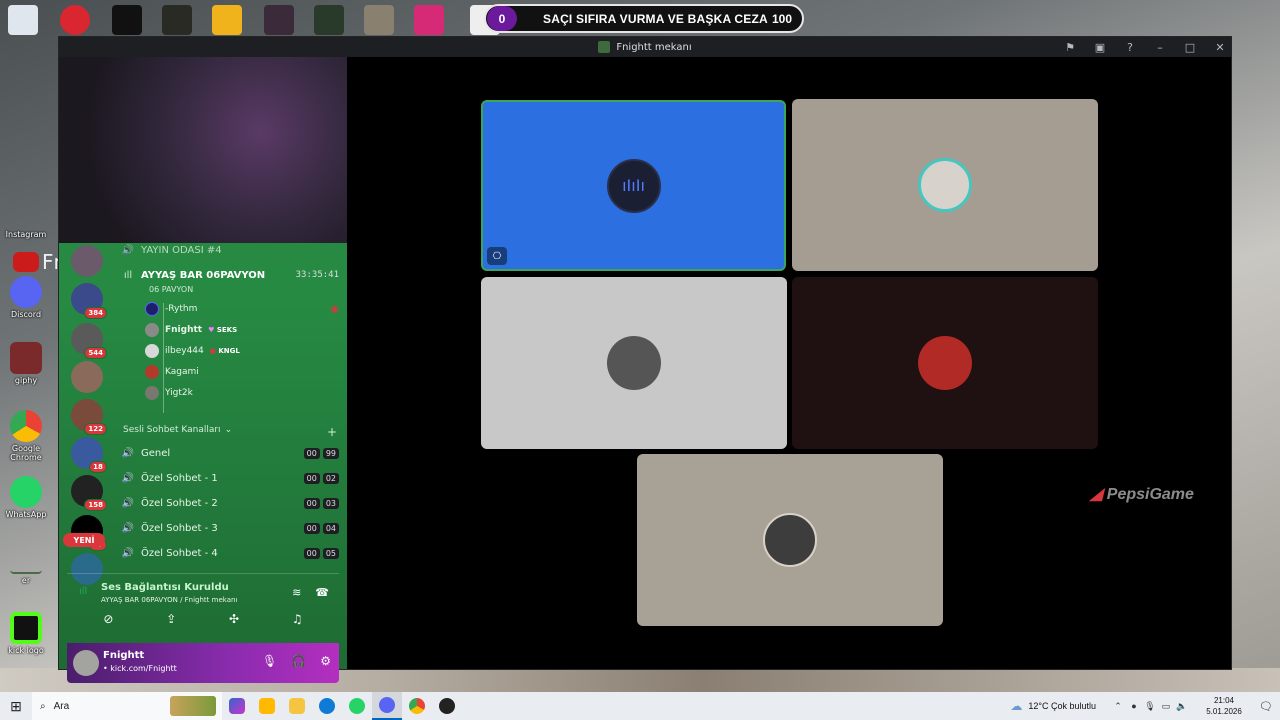  Describe the element at coordinates (1160, 47) in the screenshot. I see `minimize-icon: –` at that location.